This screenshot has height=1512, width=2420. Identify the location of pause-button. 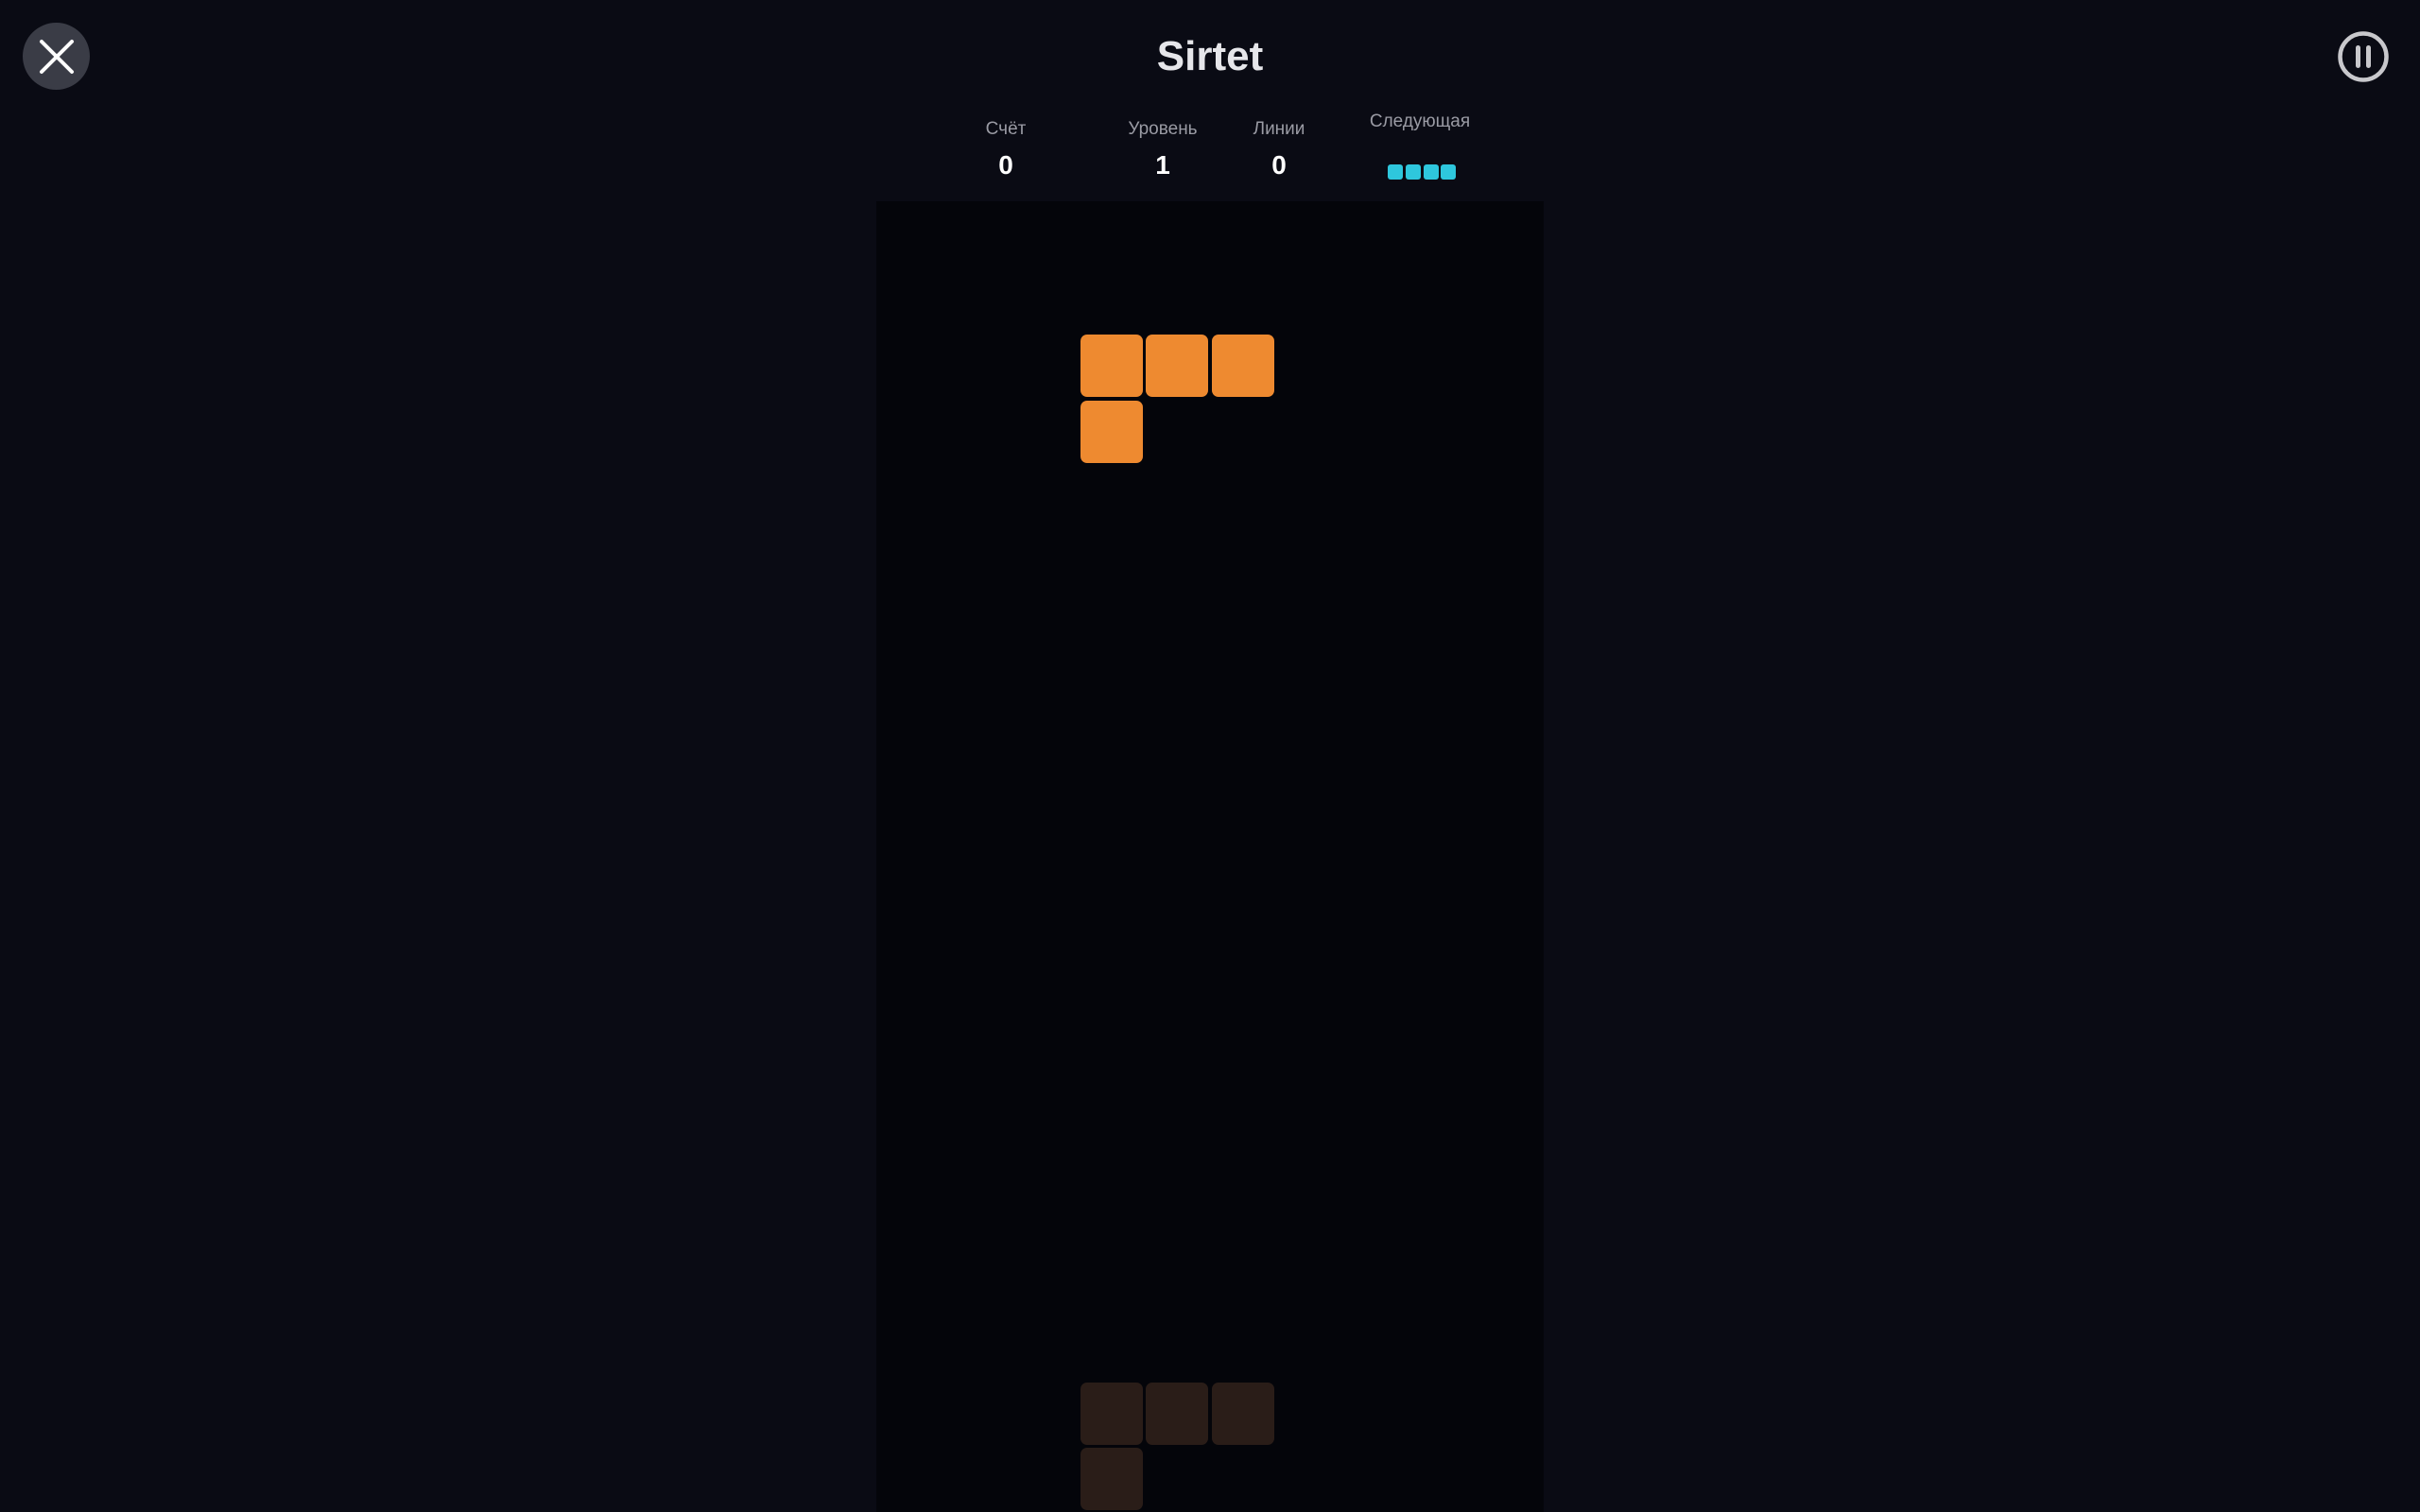
(2363, 56).